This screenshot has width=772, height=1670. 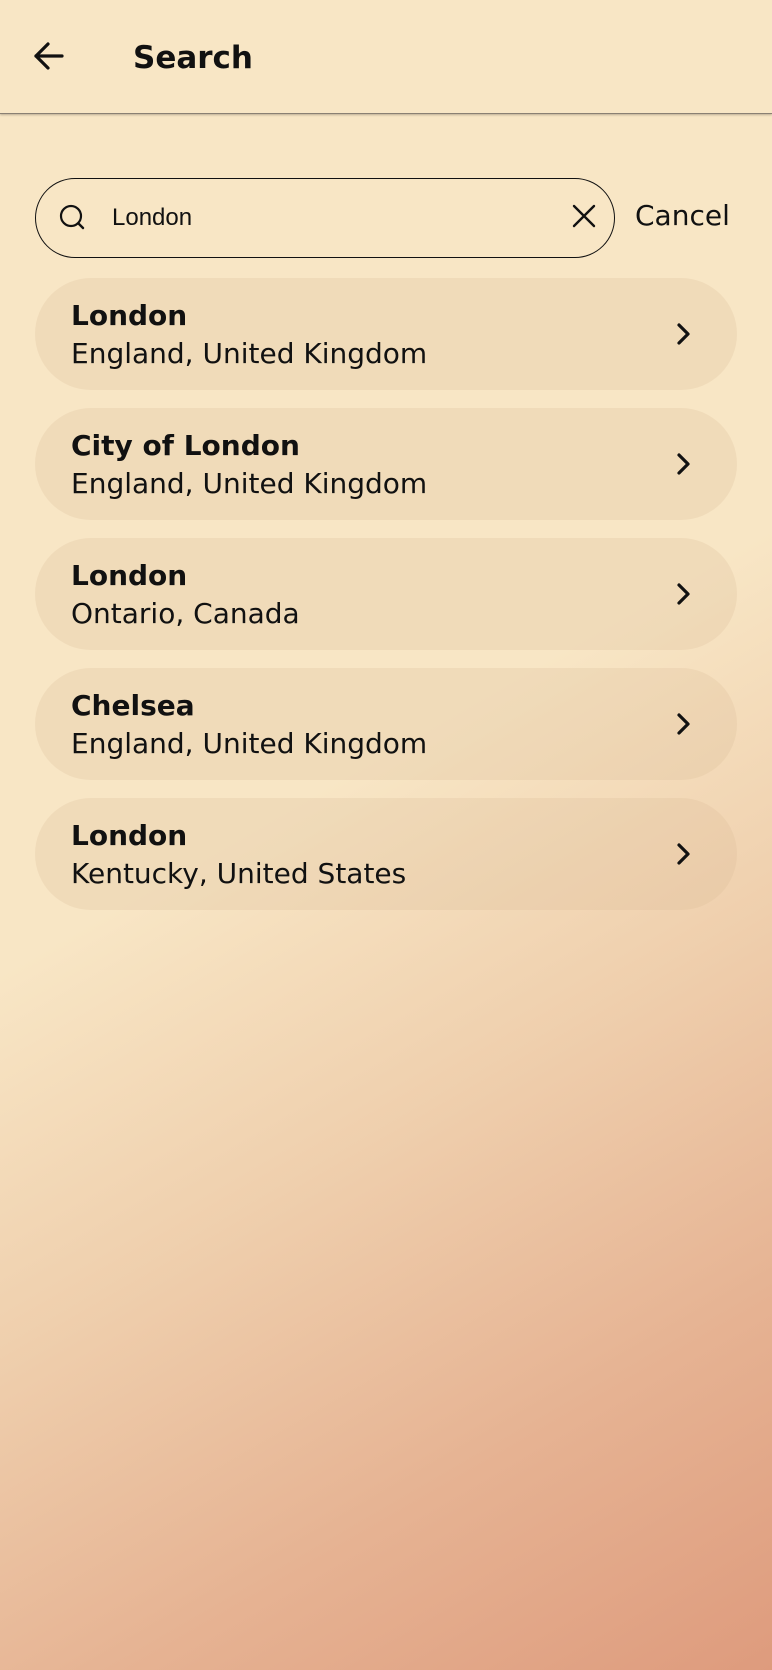 I want to click on search-field, so click(x=325, y=218).